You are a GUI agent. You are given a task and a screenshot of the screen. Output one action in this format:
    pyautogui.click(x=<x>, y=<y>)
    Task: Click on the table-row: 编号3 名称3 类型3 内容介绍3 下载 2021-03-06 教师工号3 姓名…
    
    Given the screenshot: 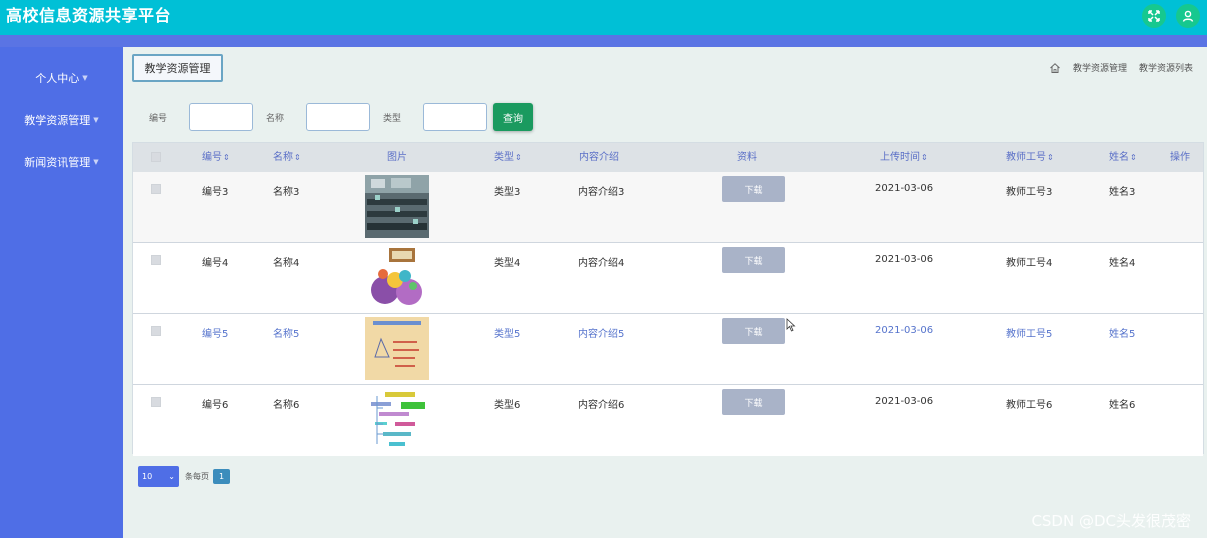 What is the action you would take?
    pyautogui.click(x=668, y=207)
    